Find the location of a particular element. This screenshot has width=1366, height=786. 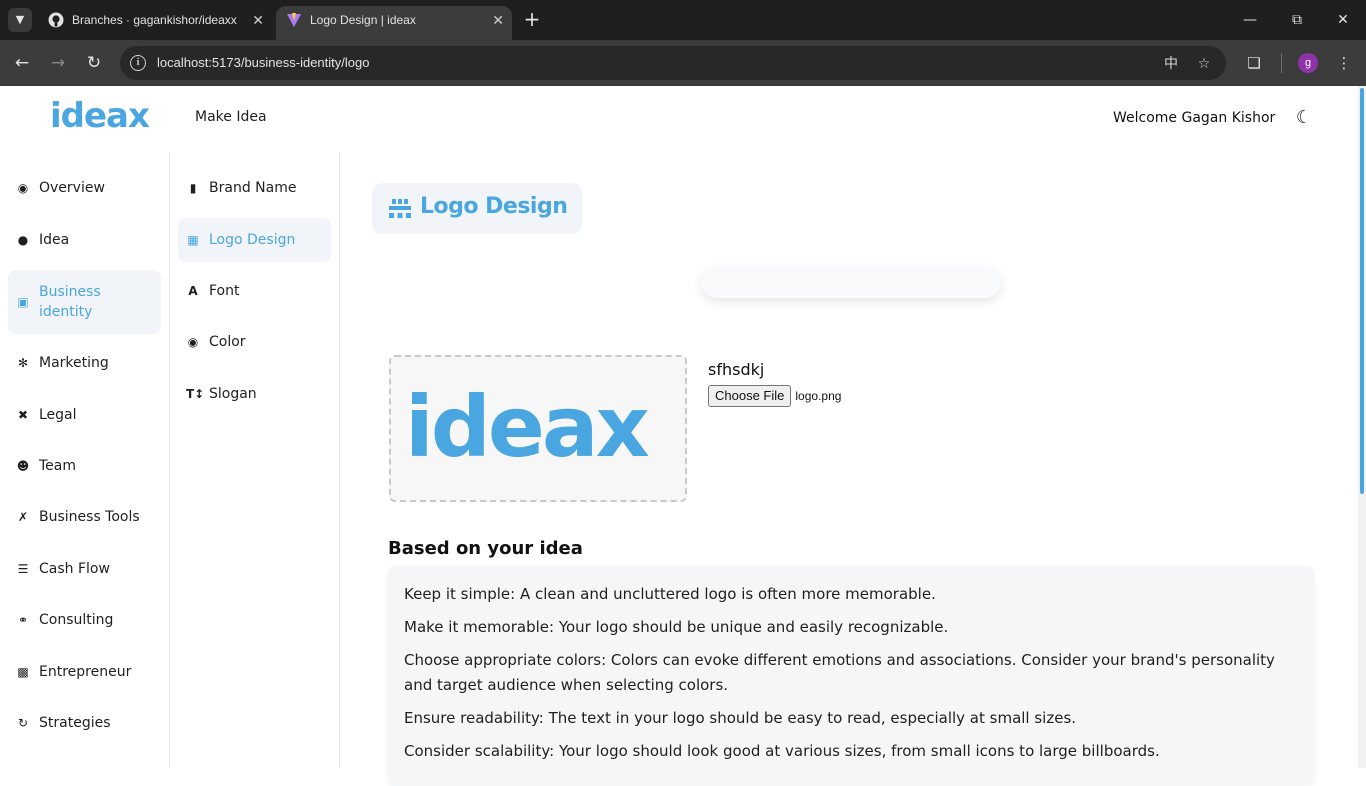

font-icon: A is located at coordinates (193, 291).